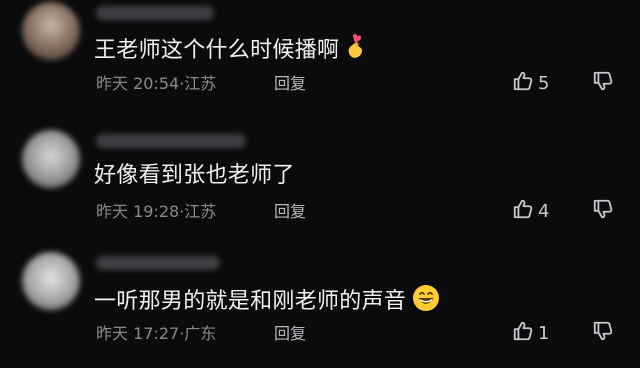 This screenshot has width=640, height=368. I want to click on comment-meta: 昨天 17:27·广东, so click(156, 334).